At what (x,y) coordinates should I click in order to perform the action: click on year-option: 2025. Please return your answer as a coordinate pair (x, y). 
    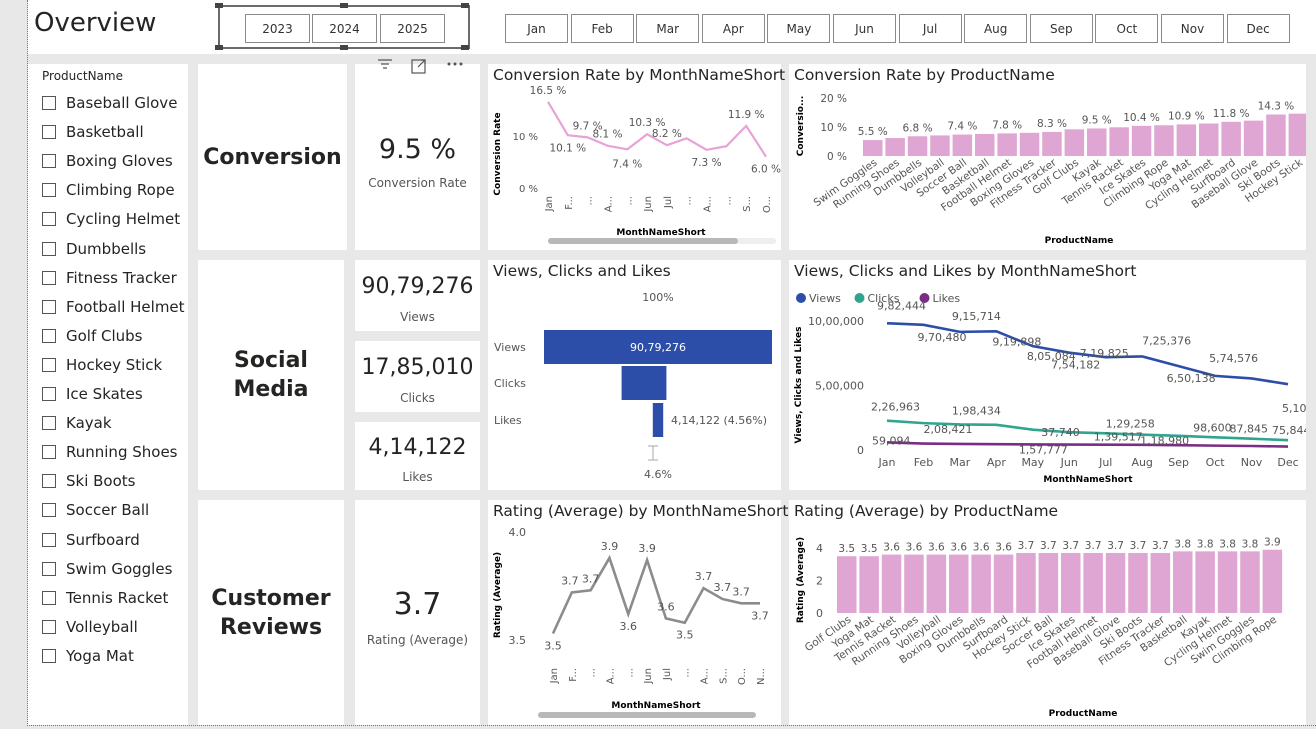
    Looking at the image, I should click on (412, 28).